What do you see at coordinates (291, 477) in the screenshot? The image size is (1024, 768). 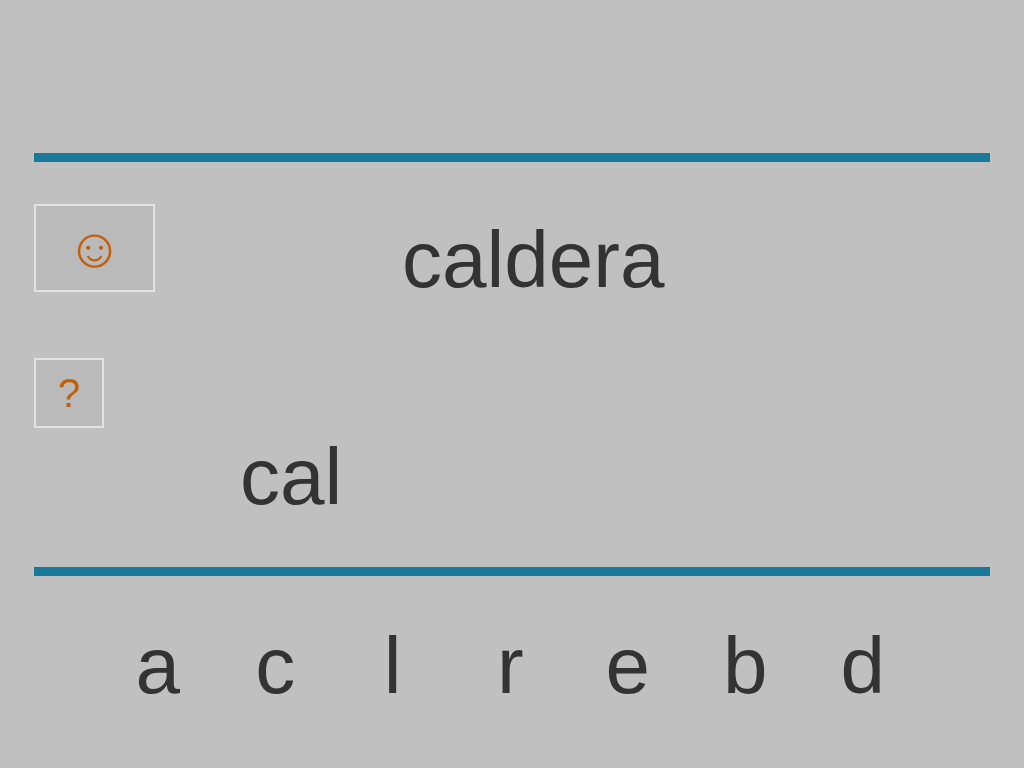 I see `answer-word: cal` at bounding box center [291, 477].